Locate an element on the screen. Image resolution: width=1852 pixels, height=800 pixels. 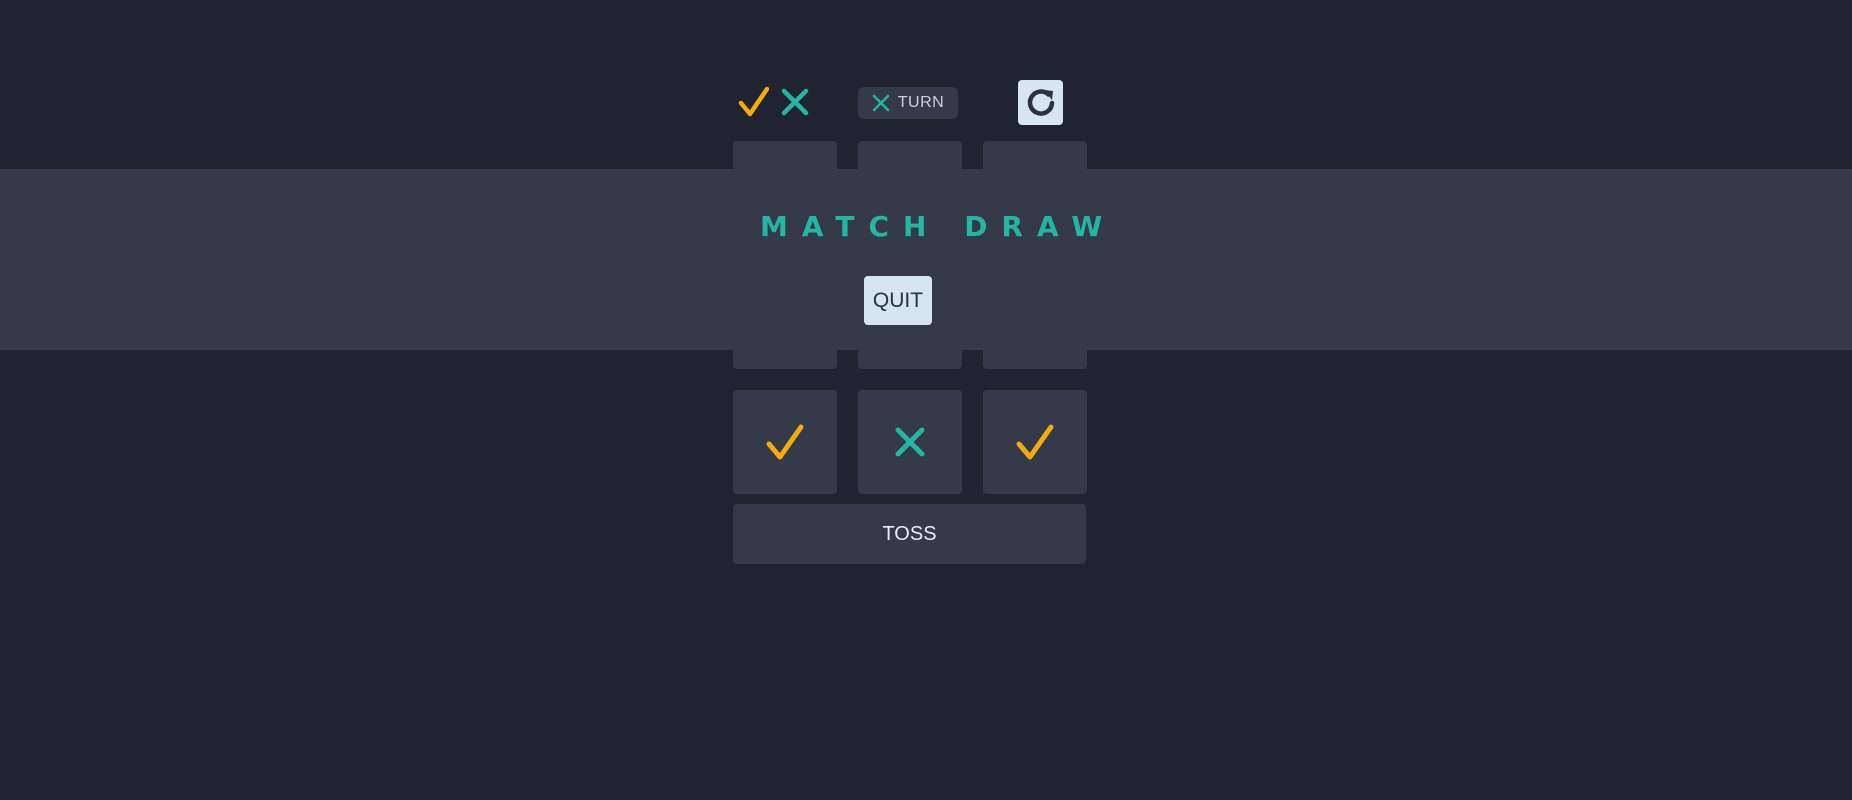
quit-button: QUIT is located at coordinates (898, 300).